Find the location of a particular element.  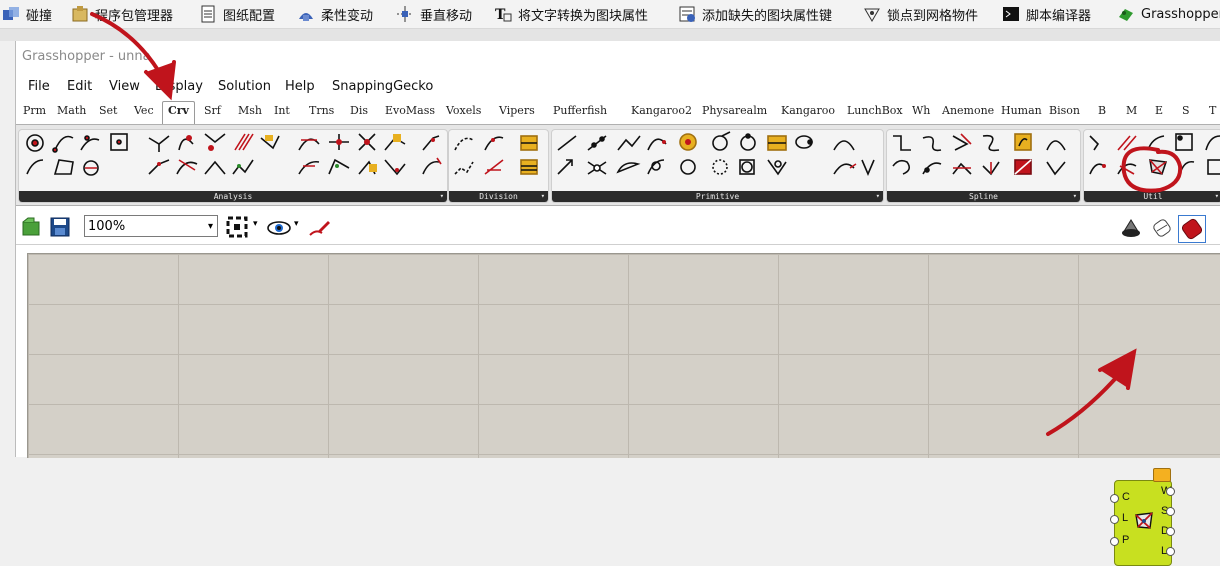

length-icon is located at coordinates (187, 167).